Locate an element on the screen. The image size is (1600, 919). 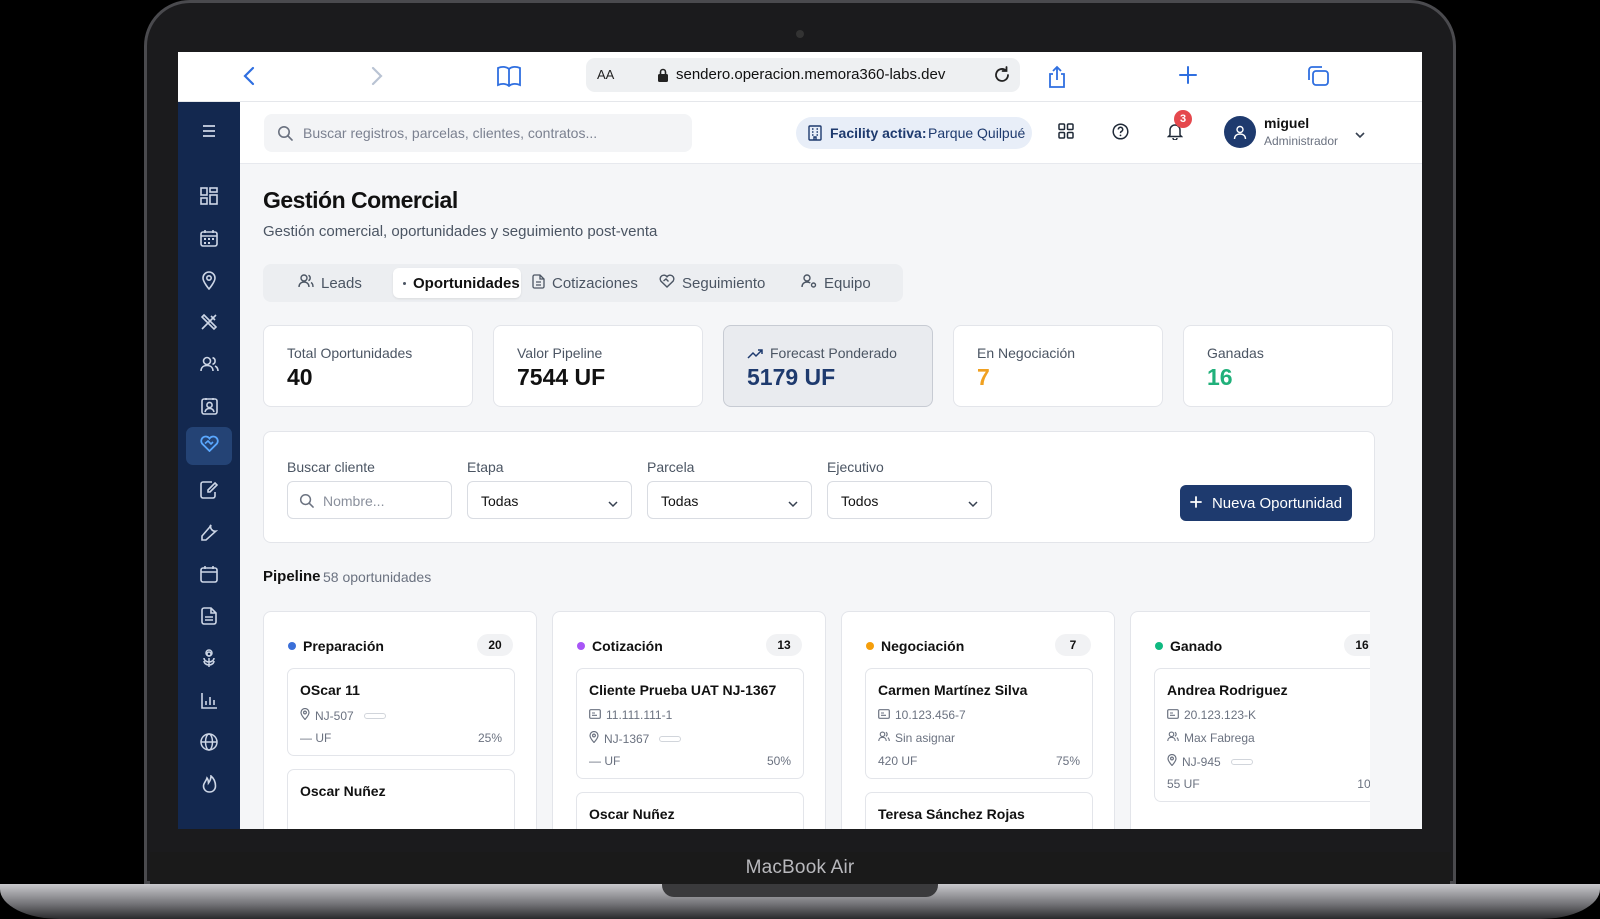
tab-leads: Leads is located at coordinates (333, 283).